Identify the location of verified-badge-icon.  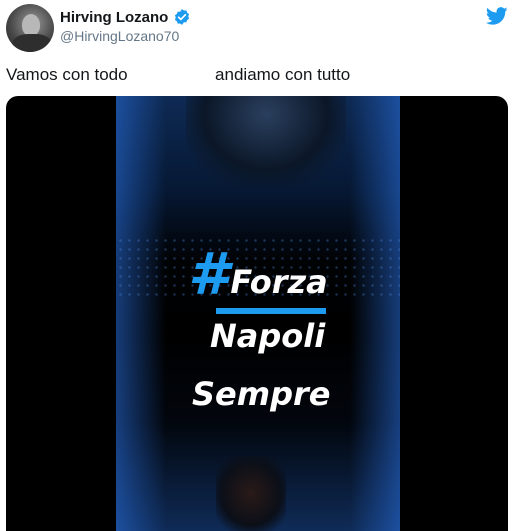
(182, 17).